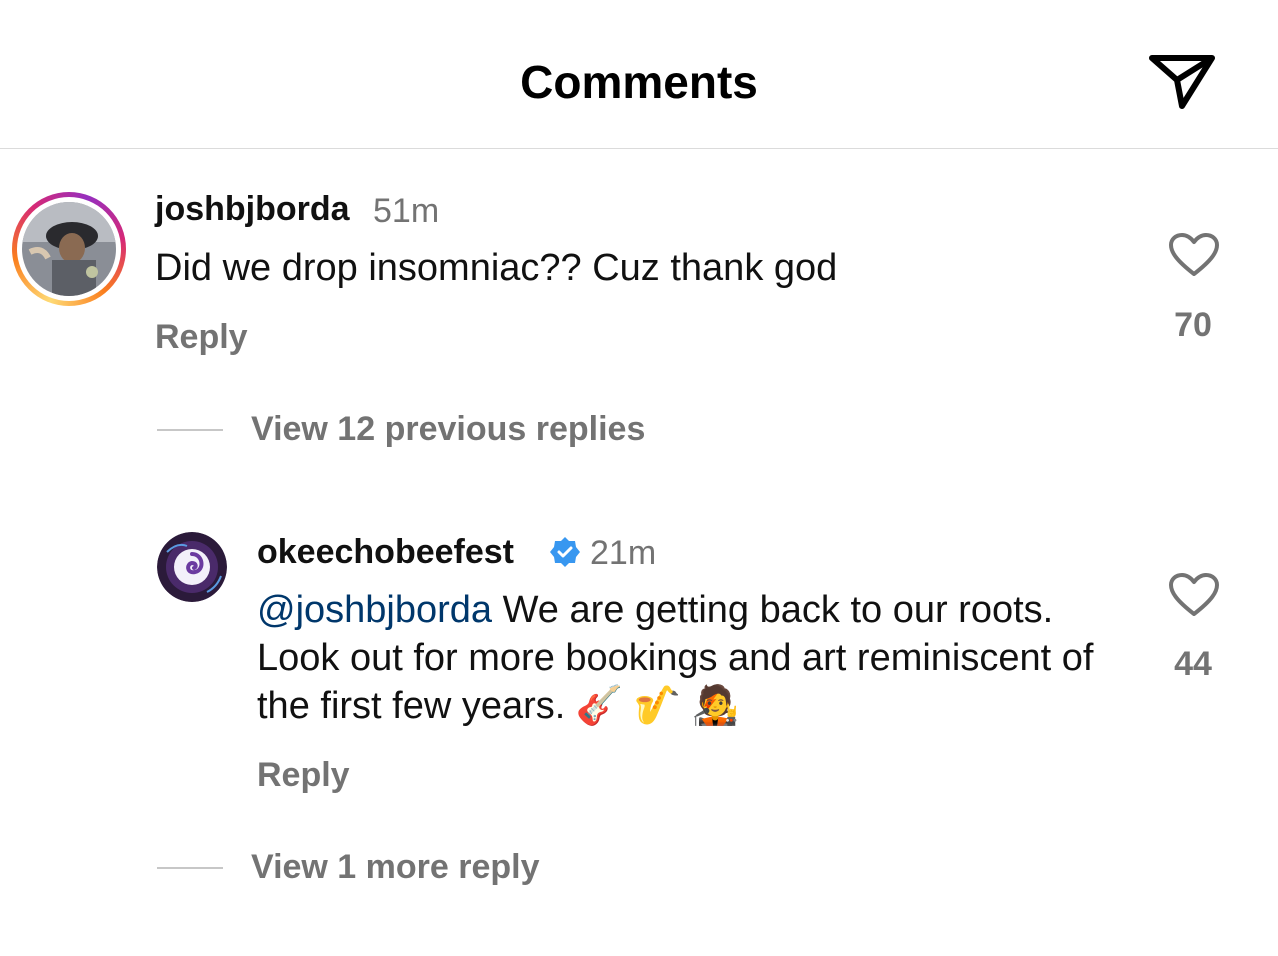 The image size is (1278, 956). What do you see at coordinates (496, 268) in the screenshot?
I see `comment-text: Did we drop insomniac?? Cuz thank god` at bounding box center [496, 268].